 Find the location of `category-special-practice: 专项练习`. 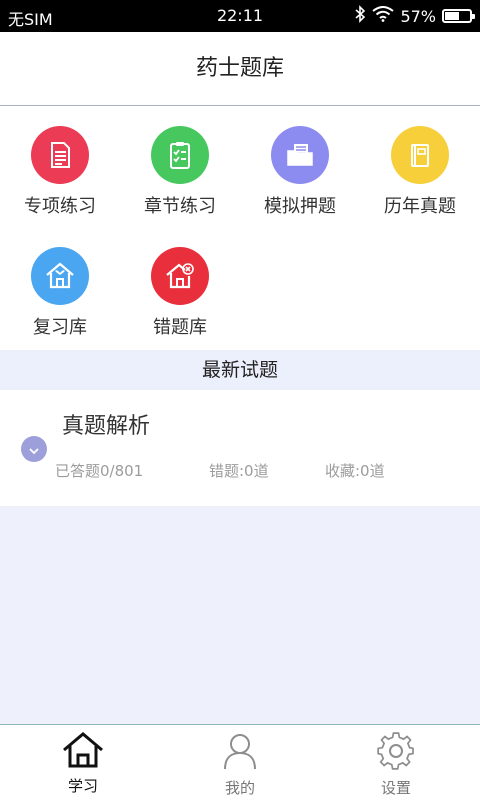

category-special-practice: 专项练习 is located at coordinates (60, 172).